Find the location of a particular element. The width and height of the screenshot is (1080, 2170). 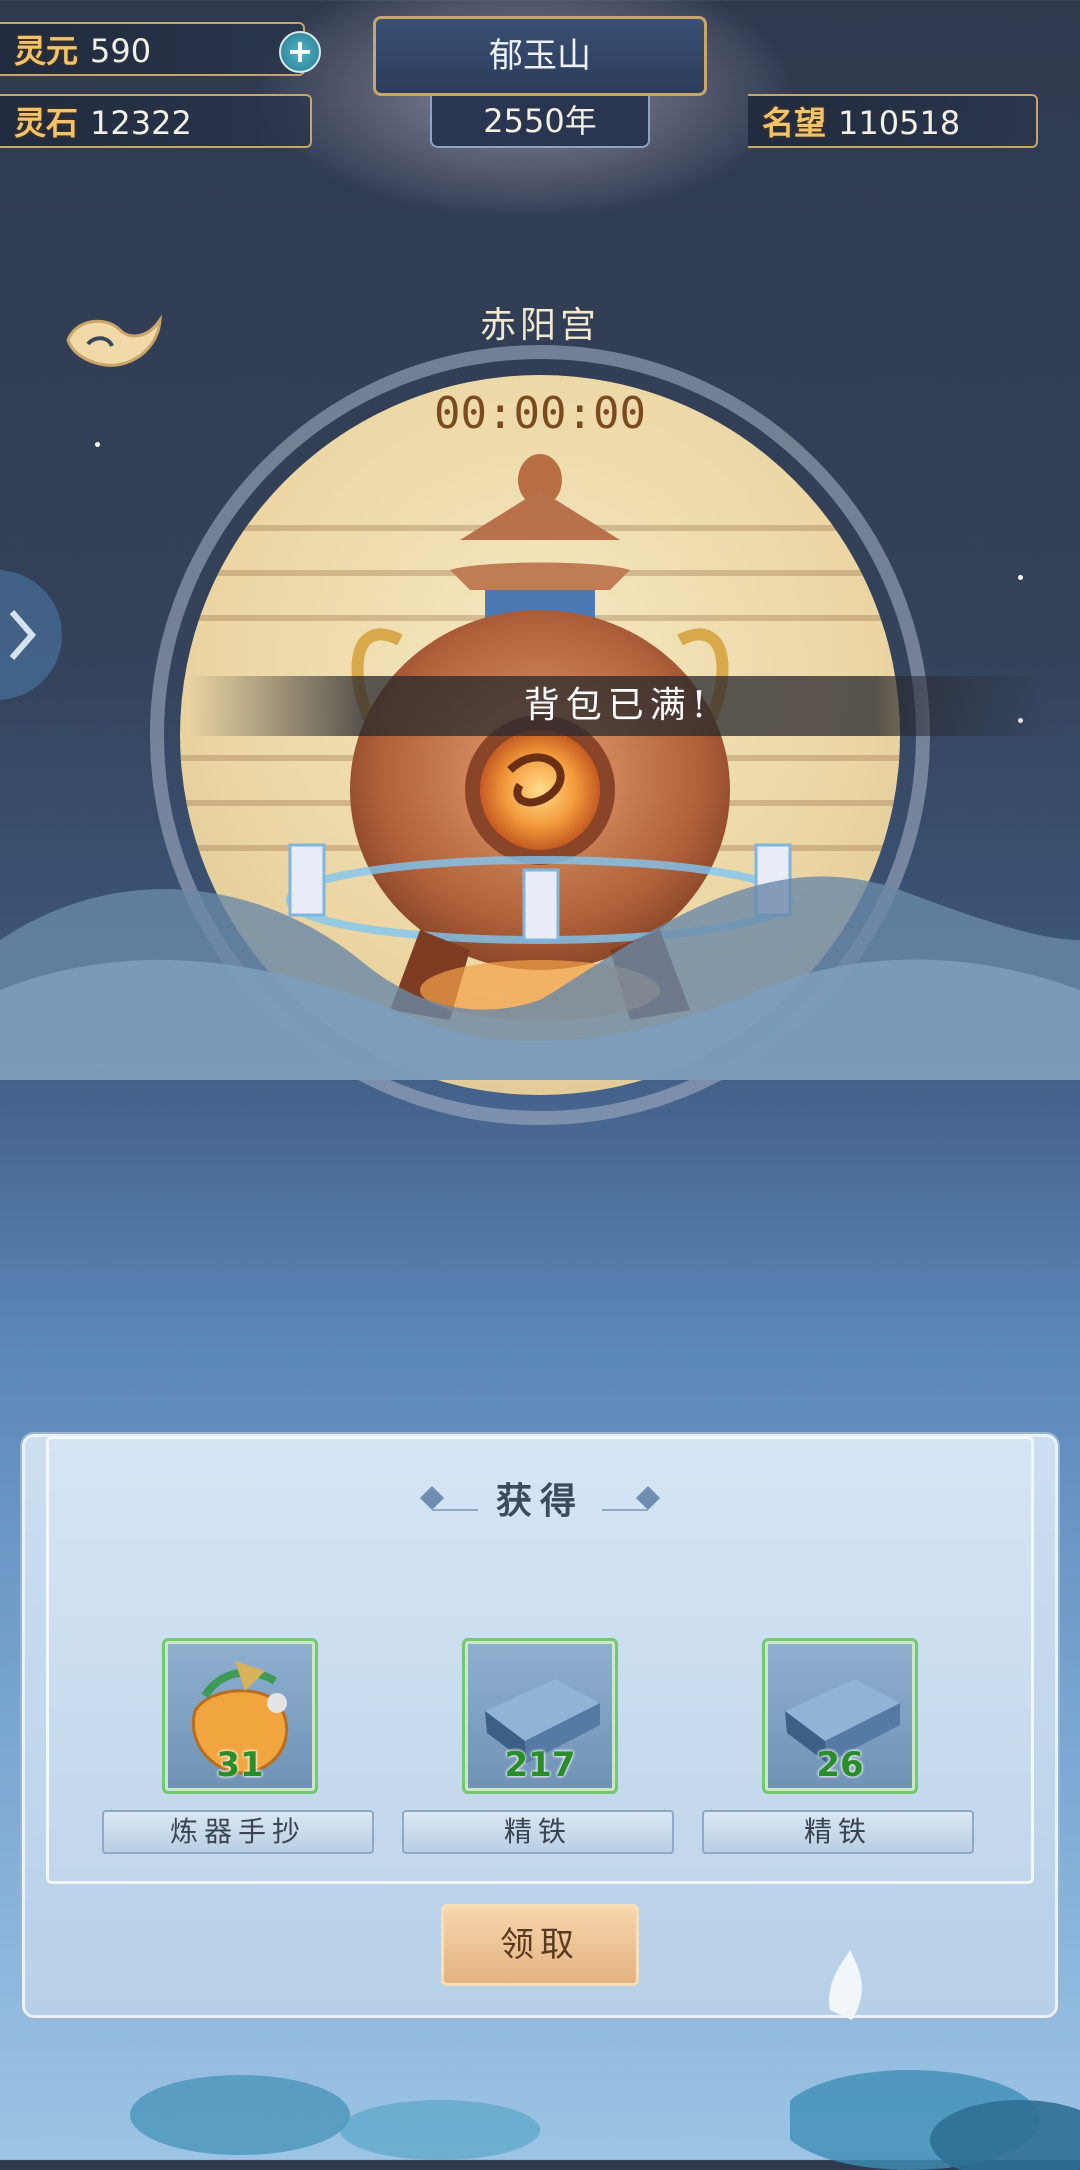

location-plate: 郁玉山 is located at coordinates (540, 56).